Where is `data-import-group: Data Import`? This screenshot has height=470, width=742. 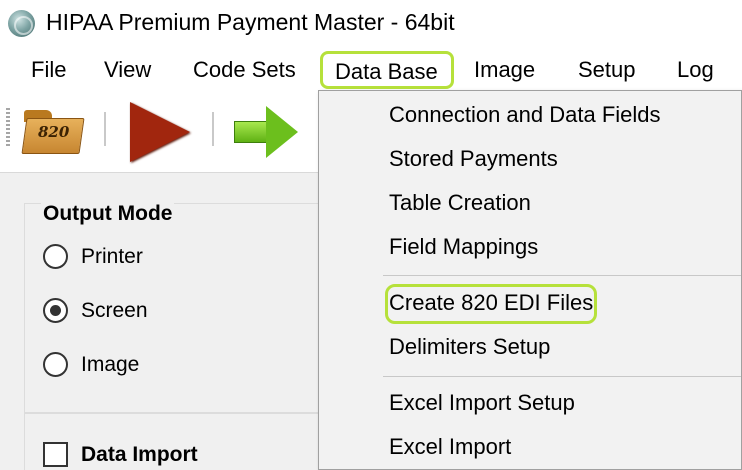 data-import-group: Data Import is located at coordinates (171, 441).